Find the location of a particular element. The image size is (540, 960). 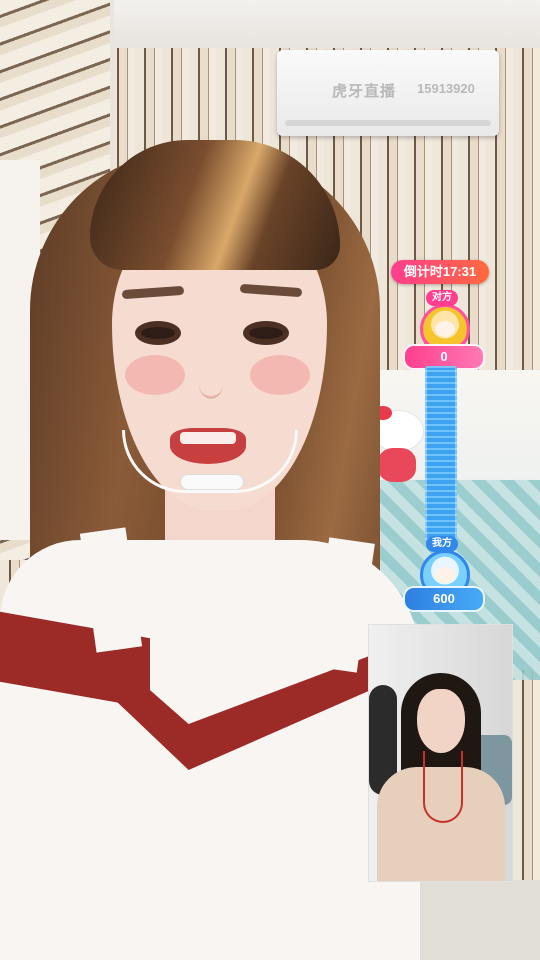

pk-countdown-timer: 倒计时17:31 is located at coordinates (440, 272).